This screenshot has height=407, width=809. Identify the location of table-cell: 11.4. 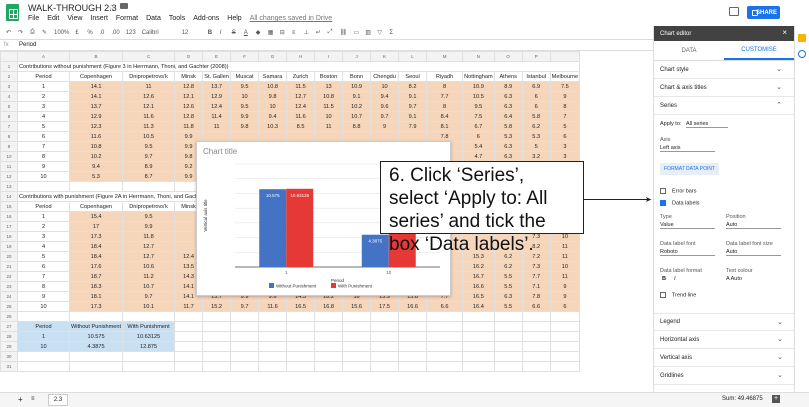
(217, 116).